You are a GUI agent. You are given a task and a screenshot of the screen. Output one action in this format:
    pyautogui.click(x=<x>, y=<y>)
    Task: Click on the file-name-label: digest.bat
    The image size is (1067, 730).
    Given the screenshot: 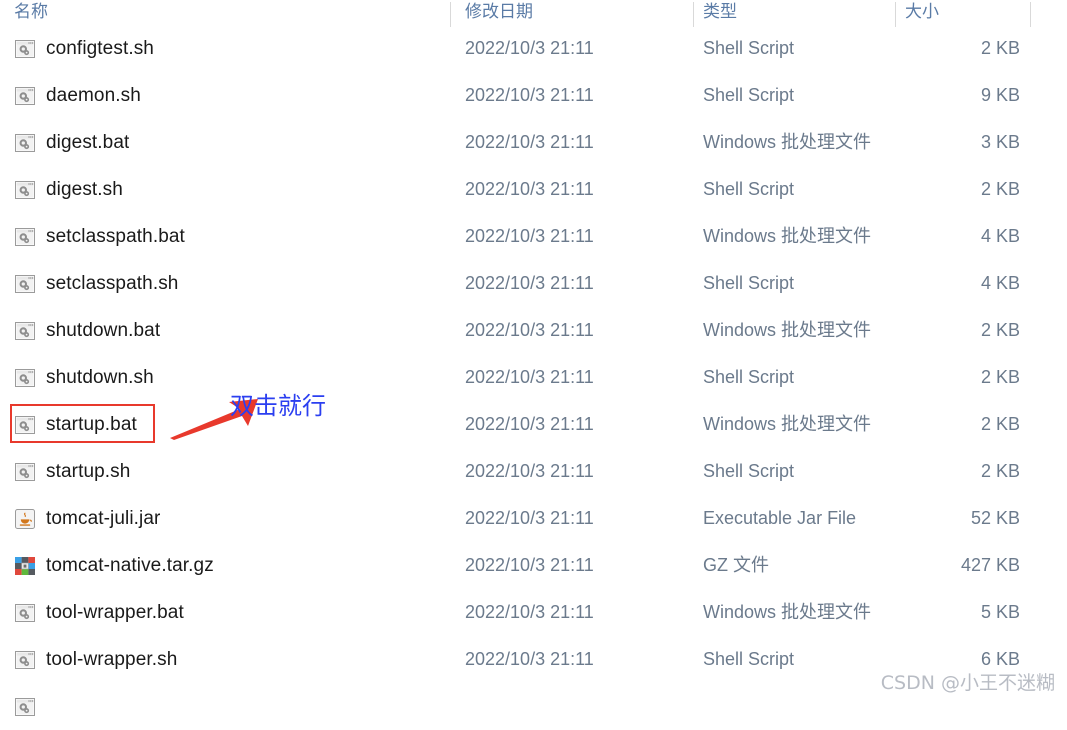 What is the action you would take?
    pyautogui.click(x=88, y=142)
    